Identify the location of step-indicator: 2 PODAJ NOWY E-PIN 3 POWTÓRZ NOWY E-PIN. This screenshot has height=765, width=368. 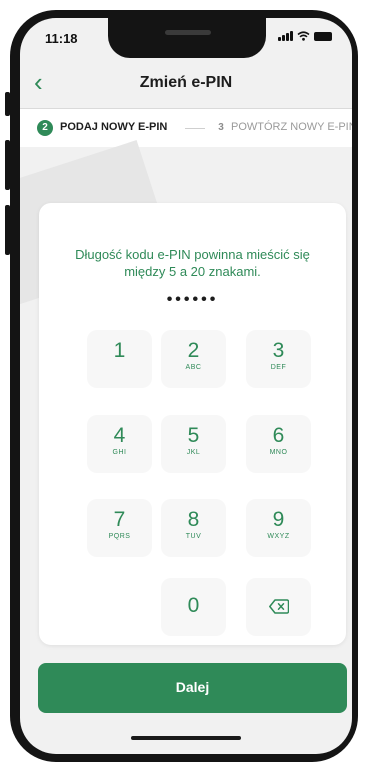
(186, 128).